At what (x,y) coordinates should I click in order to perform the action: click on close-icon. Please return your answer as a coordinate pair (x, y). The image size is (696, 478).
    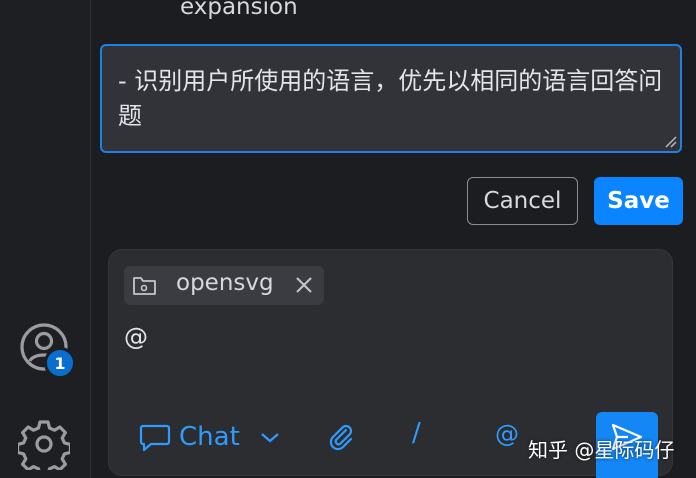
    Looking at the image, I should click on (304, 285).